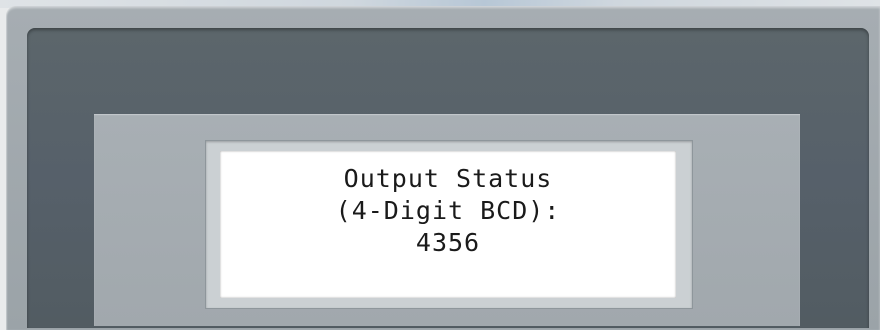 The width and height of the screenshot is (880, 330). I want to click on lcd-line-subtitle: (4-Digit BCD):, so click(448, 210).